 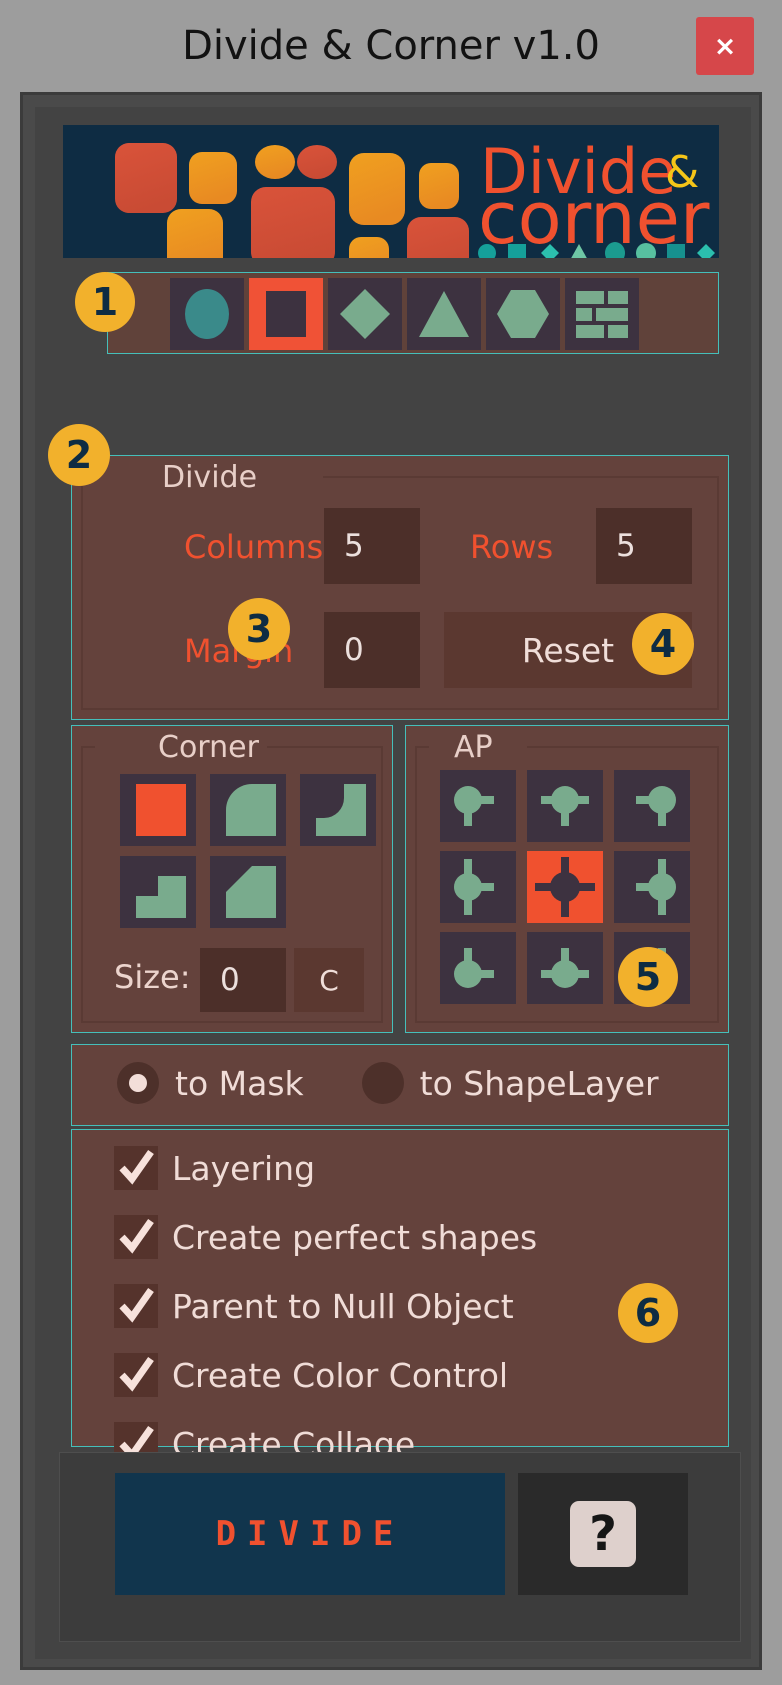 I want to click on ap-option-top-center, so click(x=565, y=806).